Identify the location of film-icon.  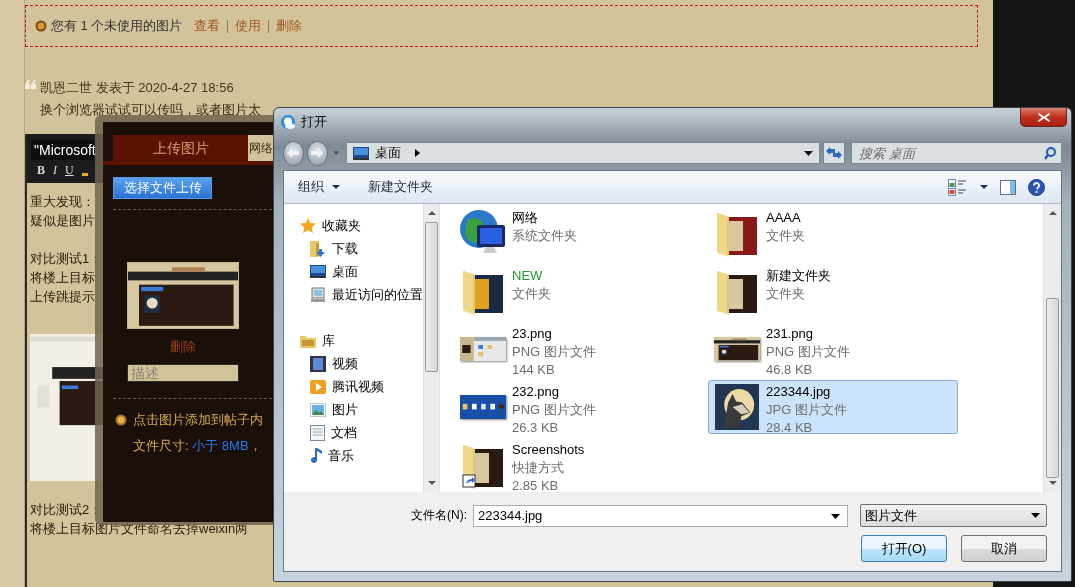
(318, 363).